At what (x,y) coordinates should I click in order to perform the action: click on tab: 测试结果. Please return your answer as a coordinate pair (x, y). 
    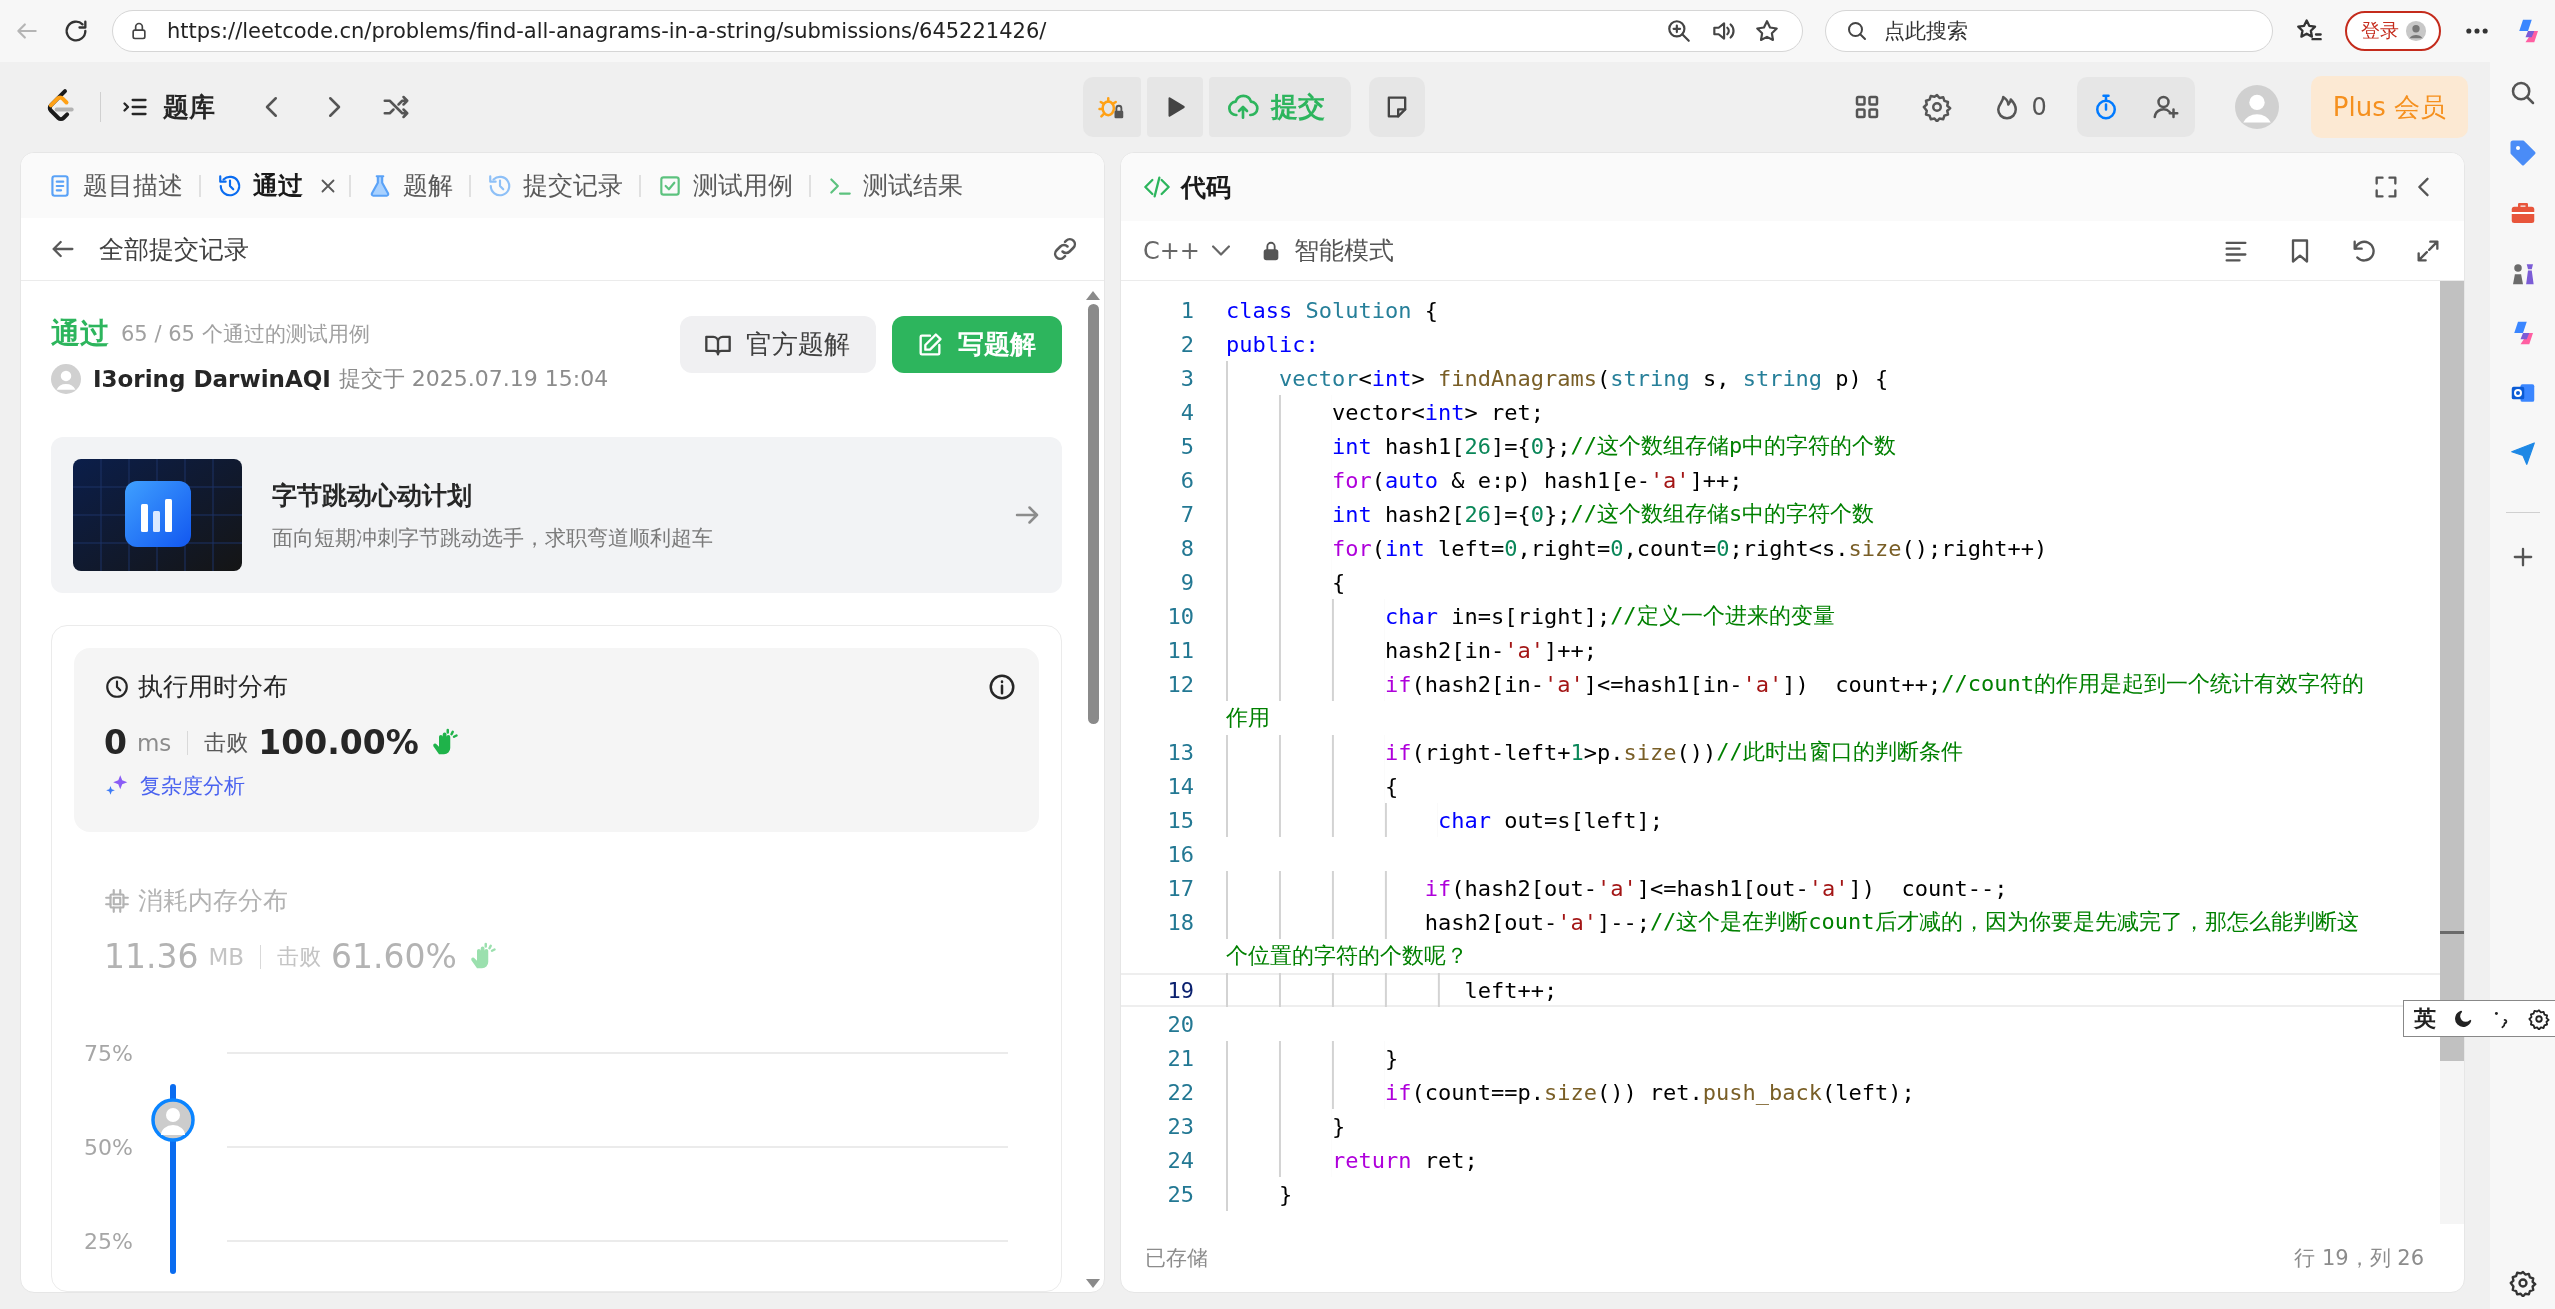
    Looking at the image, I should click on (895, 185).